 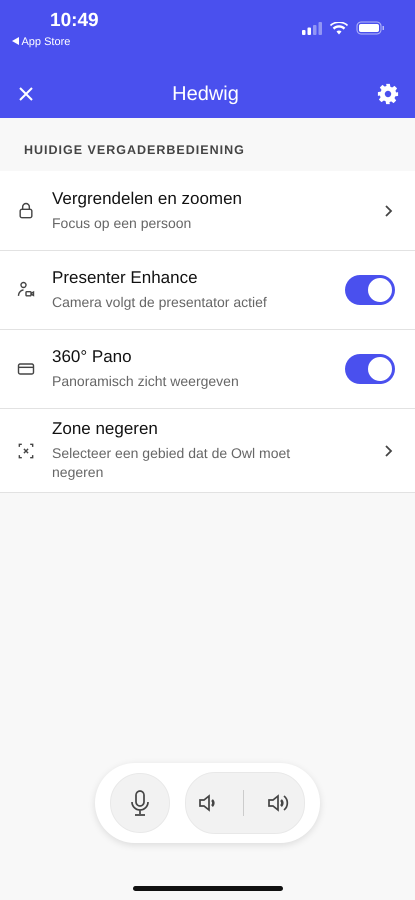 I want to click on settings-button, so click(x=387, y=94).